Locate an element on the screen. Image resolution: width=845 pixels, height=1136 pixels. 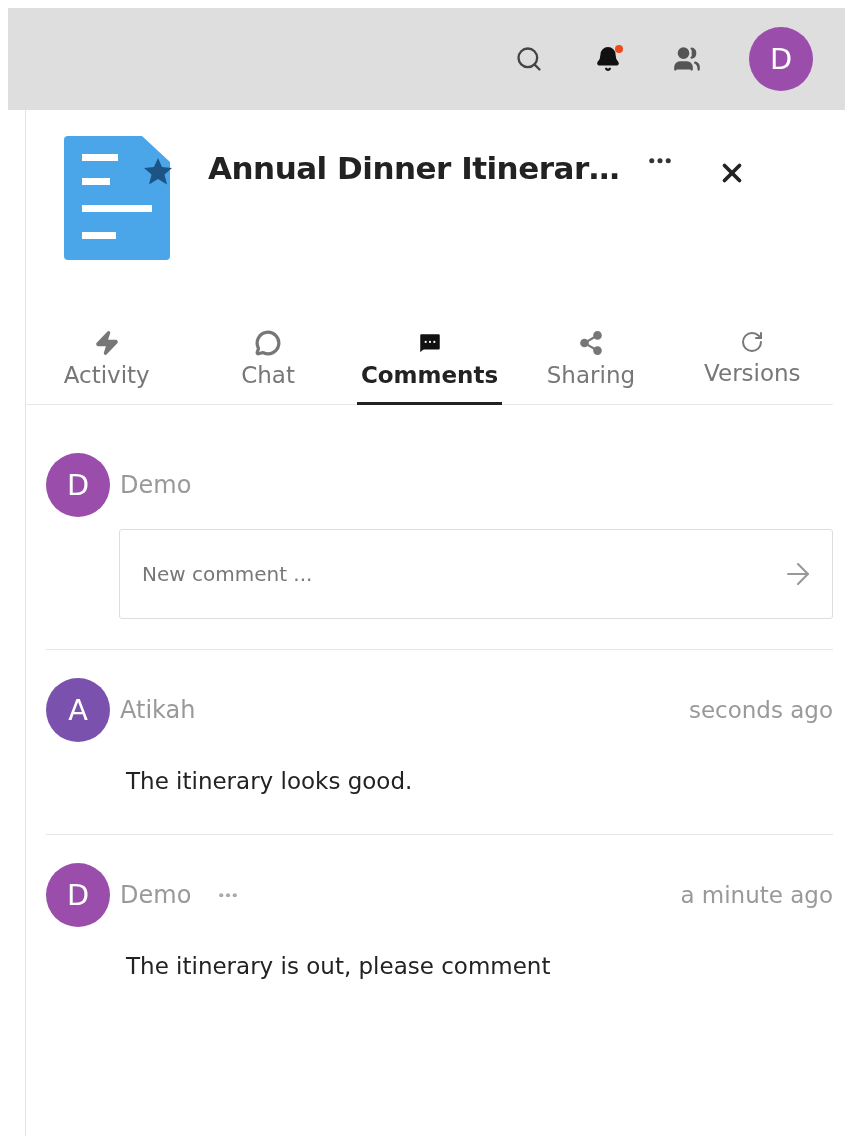
tab: Sharing is located at coordinates (591, 367).